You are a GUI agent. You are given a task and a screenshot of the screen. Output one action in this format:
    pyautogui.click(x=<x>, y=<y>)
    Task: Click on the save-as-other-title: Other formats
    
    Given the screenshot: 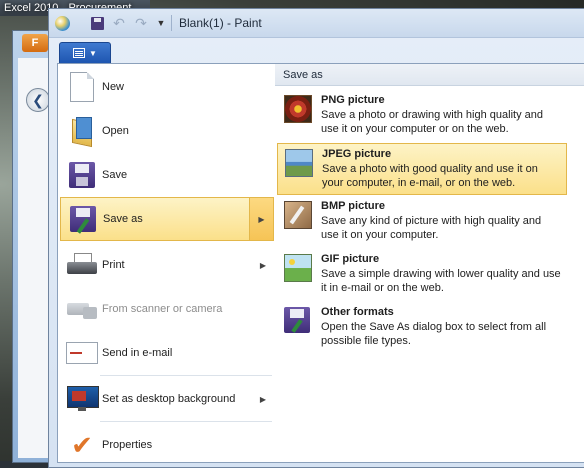 What is the action you would take?
    pyautogui.click(x=357, y=312)
    